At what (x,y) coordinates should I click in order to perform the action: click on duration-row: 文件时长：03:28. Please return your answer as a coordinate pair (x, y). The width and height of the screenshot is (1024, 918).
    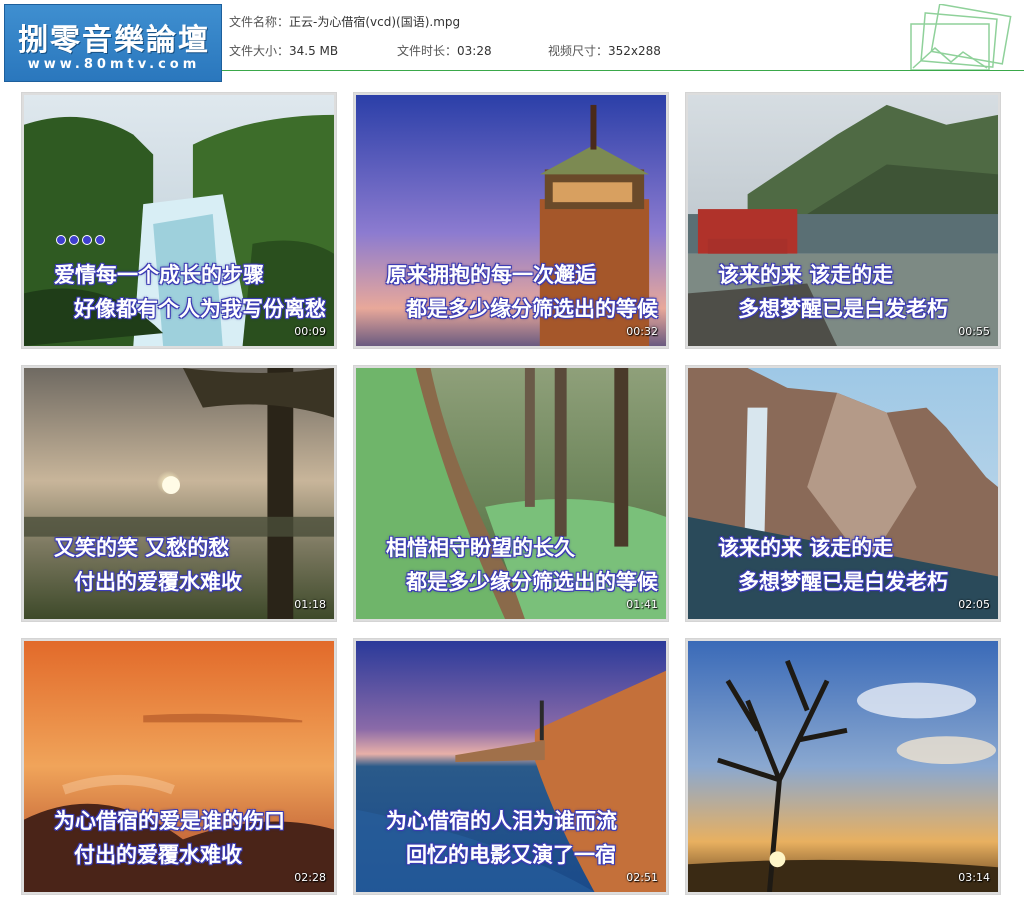
    Looking at the image, I should click on (444, 50).